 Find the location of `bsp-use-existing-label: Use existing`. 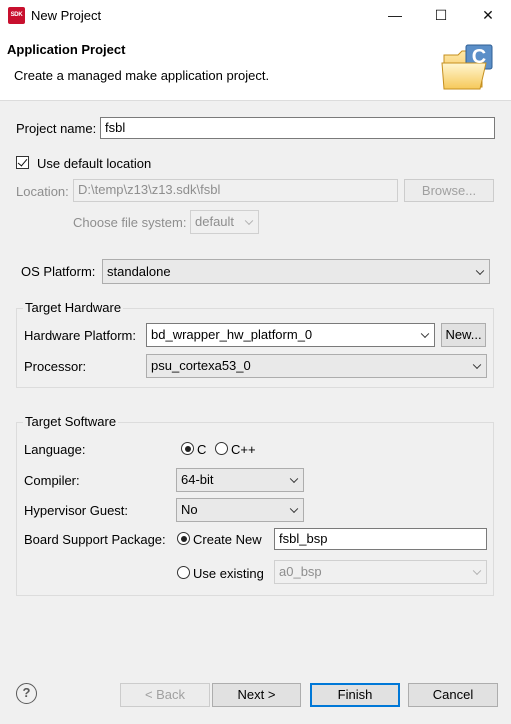

bsp-use-existing-label: Use existing is located at coordinates (228, 573).